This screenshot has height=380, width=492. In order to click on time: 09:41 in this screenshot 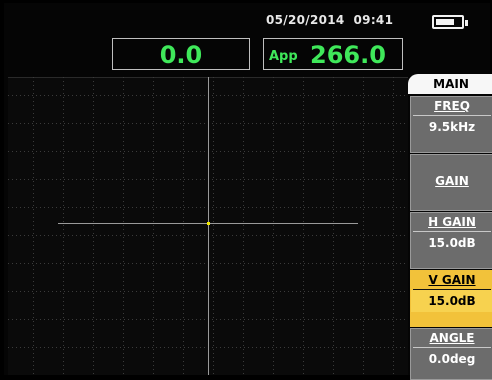, I will do `click(373, 20)`.